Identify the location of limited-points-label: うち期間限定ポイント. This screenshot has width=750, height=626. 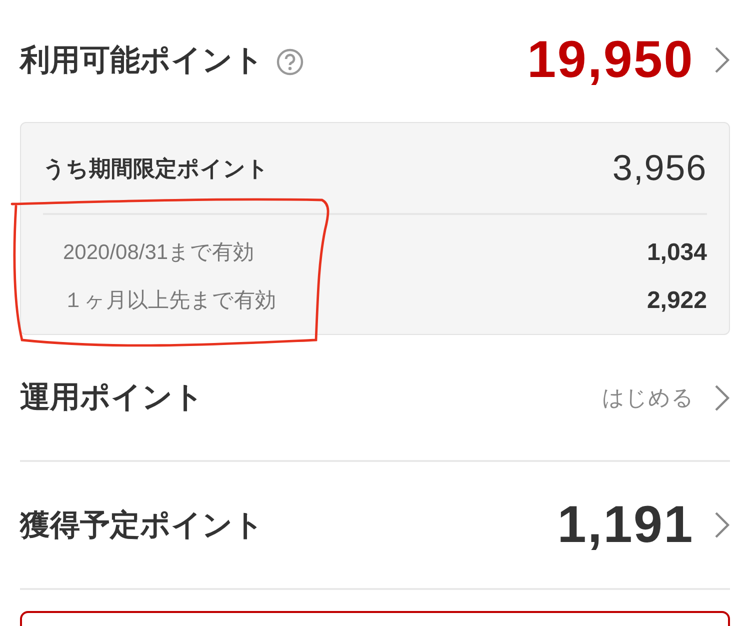
(156, 168).